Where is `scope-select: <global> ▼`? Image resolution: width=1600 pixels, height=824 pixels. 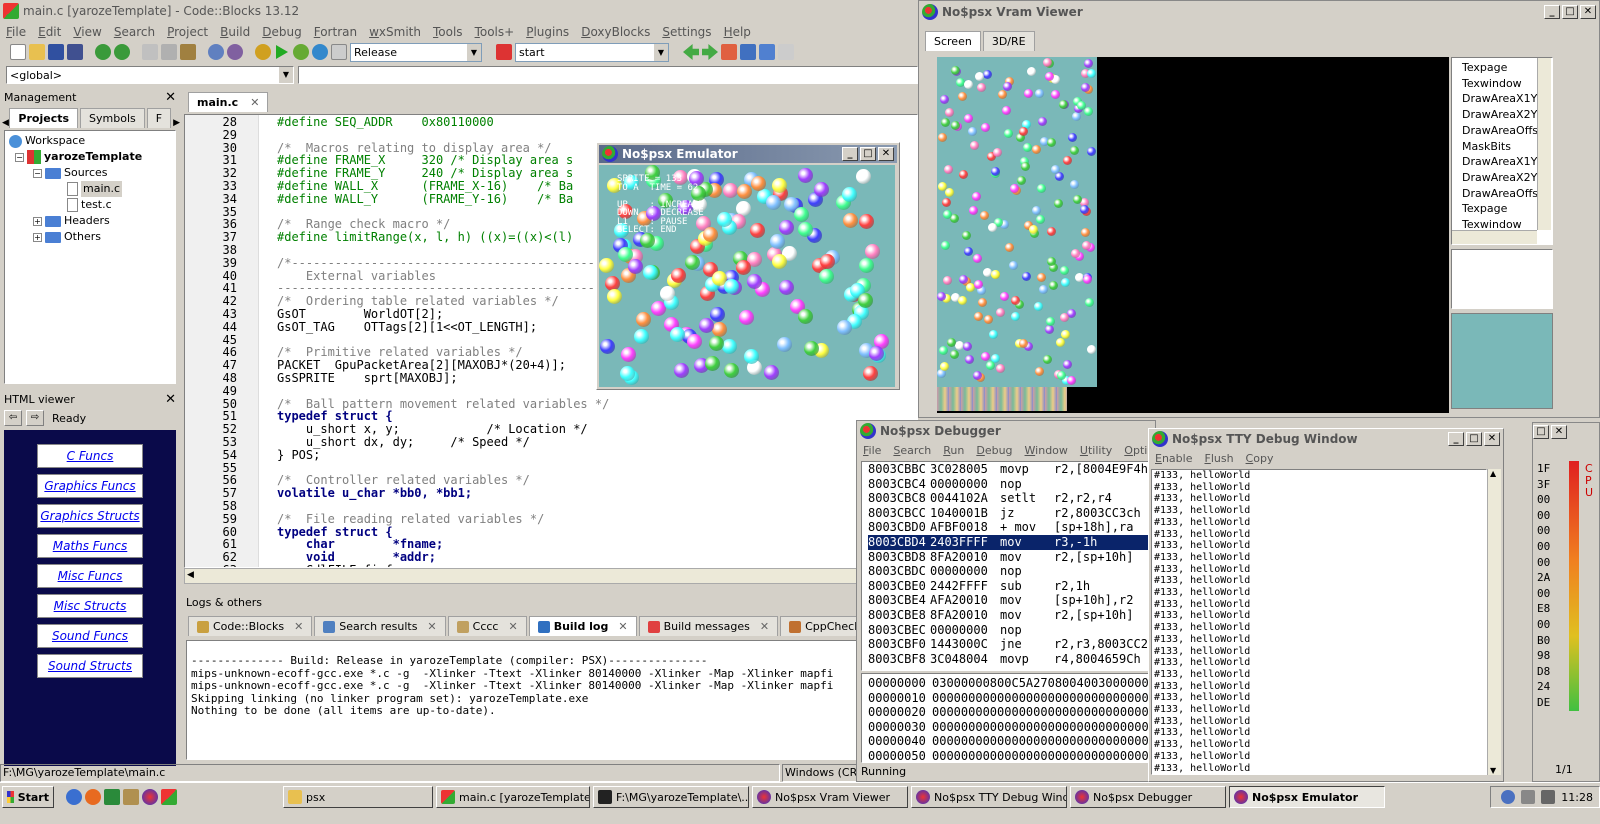 scope-select: <global> ▼ is located at coordinates (150, 75).